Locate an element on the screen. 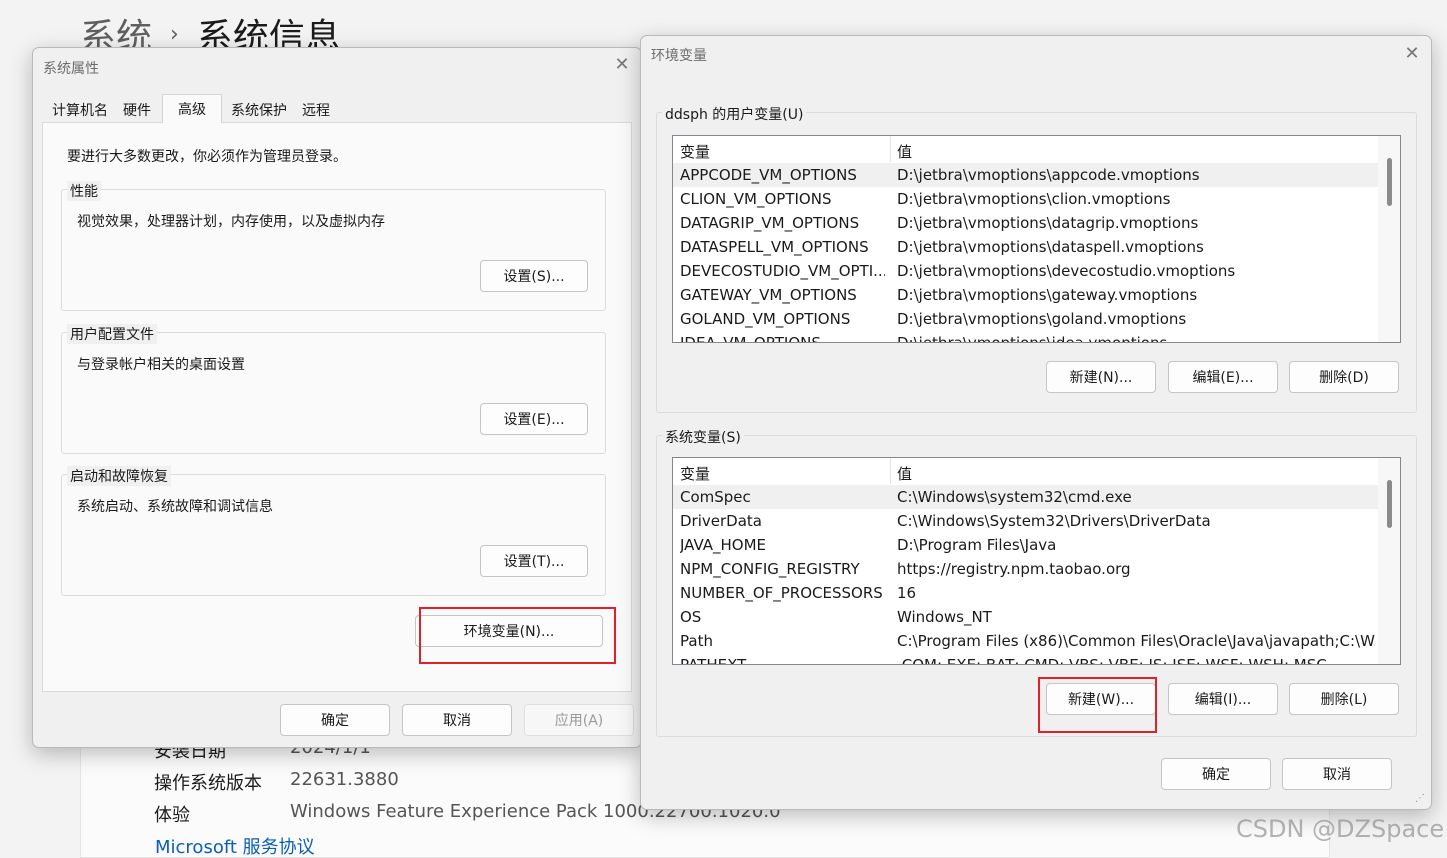  var-name: IDEA_VM_OPTIONS is located at coordinates (750, 338).